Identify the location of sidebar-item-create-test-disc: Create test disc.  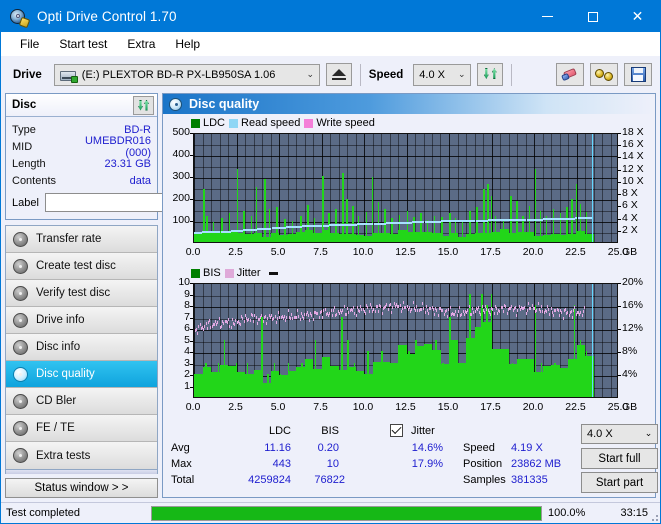
(81, 266).